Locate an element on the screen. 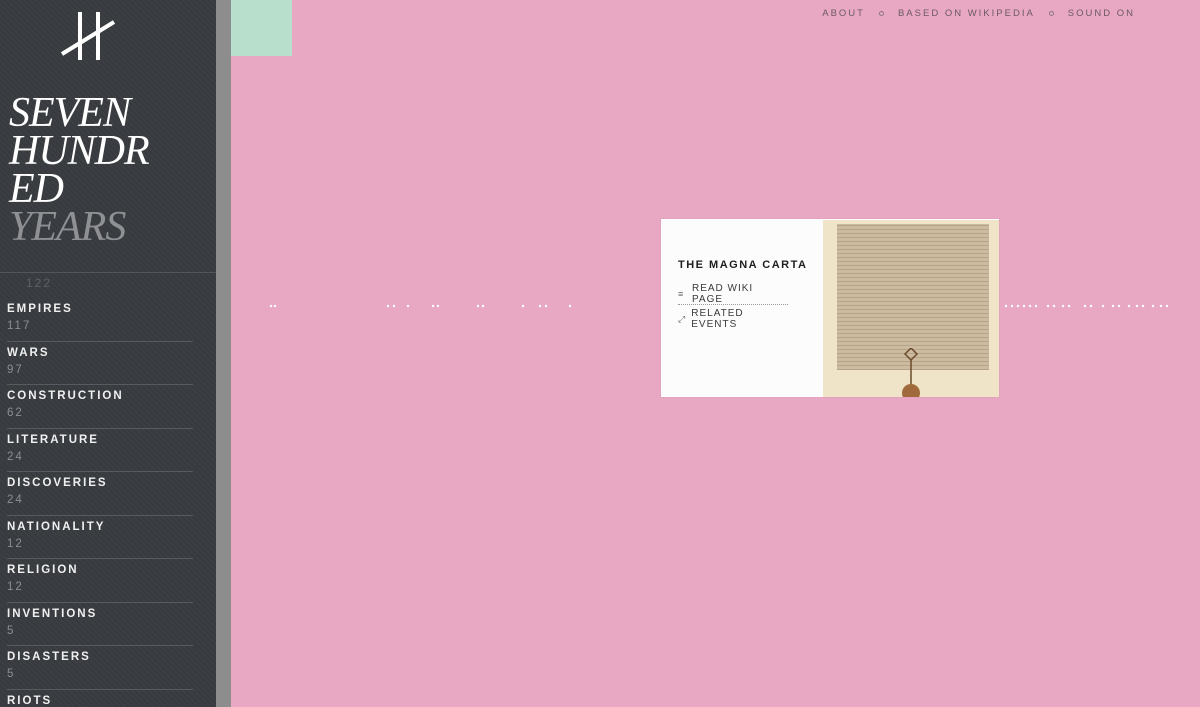 This screenshot has width=1200, height=707. event-title: THE MAGNA CARTA is located at coordinates (743, 265).